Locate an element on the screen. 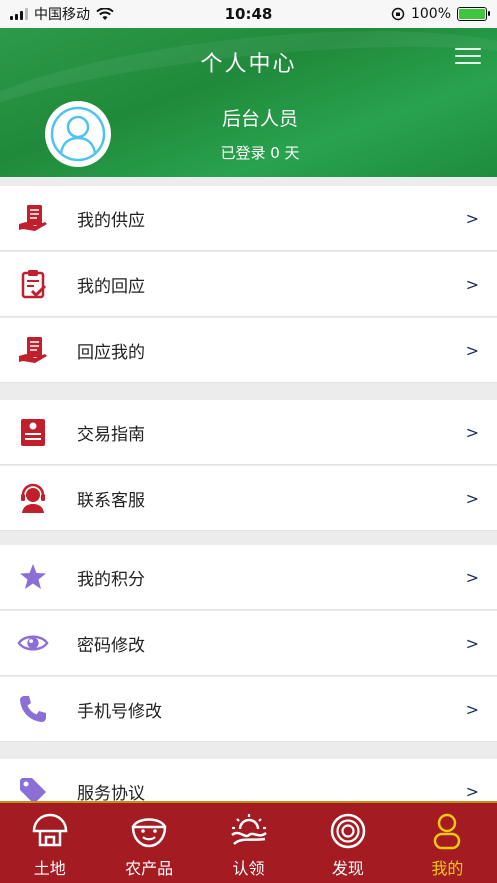  menu-item-my-supply: 我的供应 > is located at coordinates (248, 218).